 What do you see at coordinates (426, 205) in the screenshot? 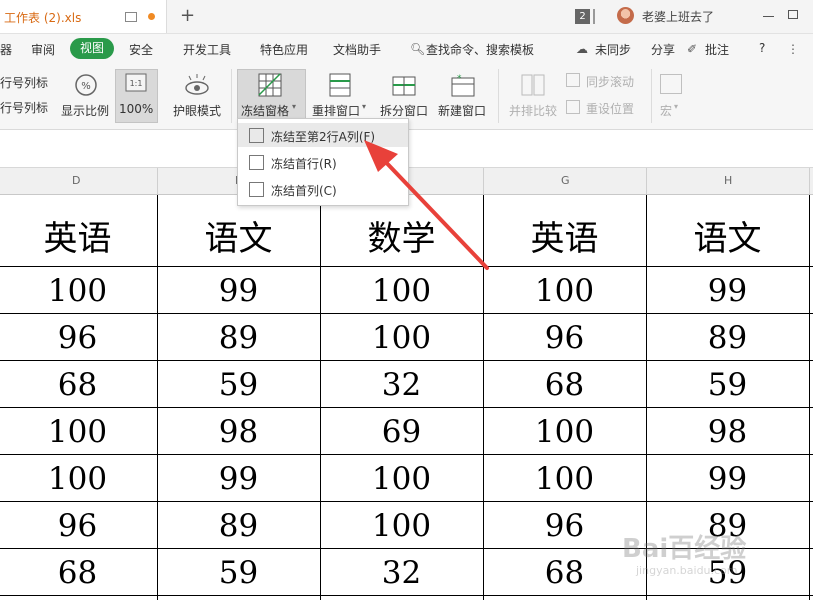
I see `annotation-arrow` at bounding box center [426, 205].